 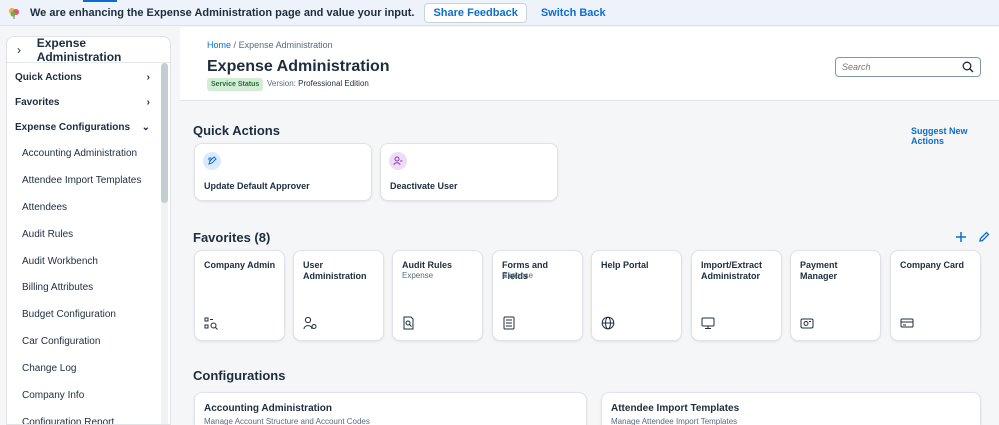 What do you see at coordinates (257, 186) in the screenshot?
I see `quick-action-label: Update Default Approver` at bounding box center [257, 186].